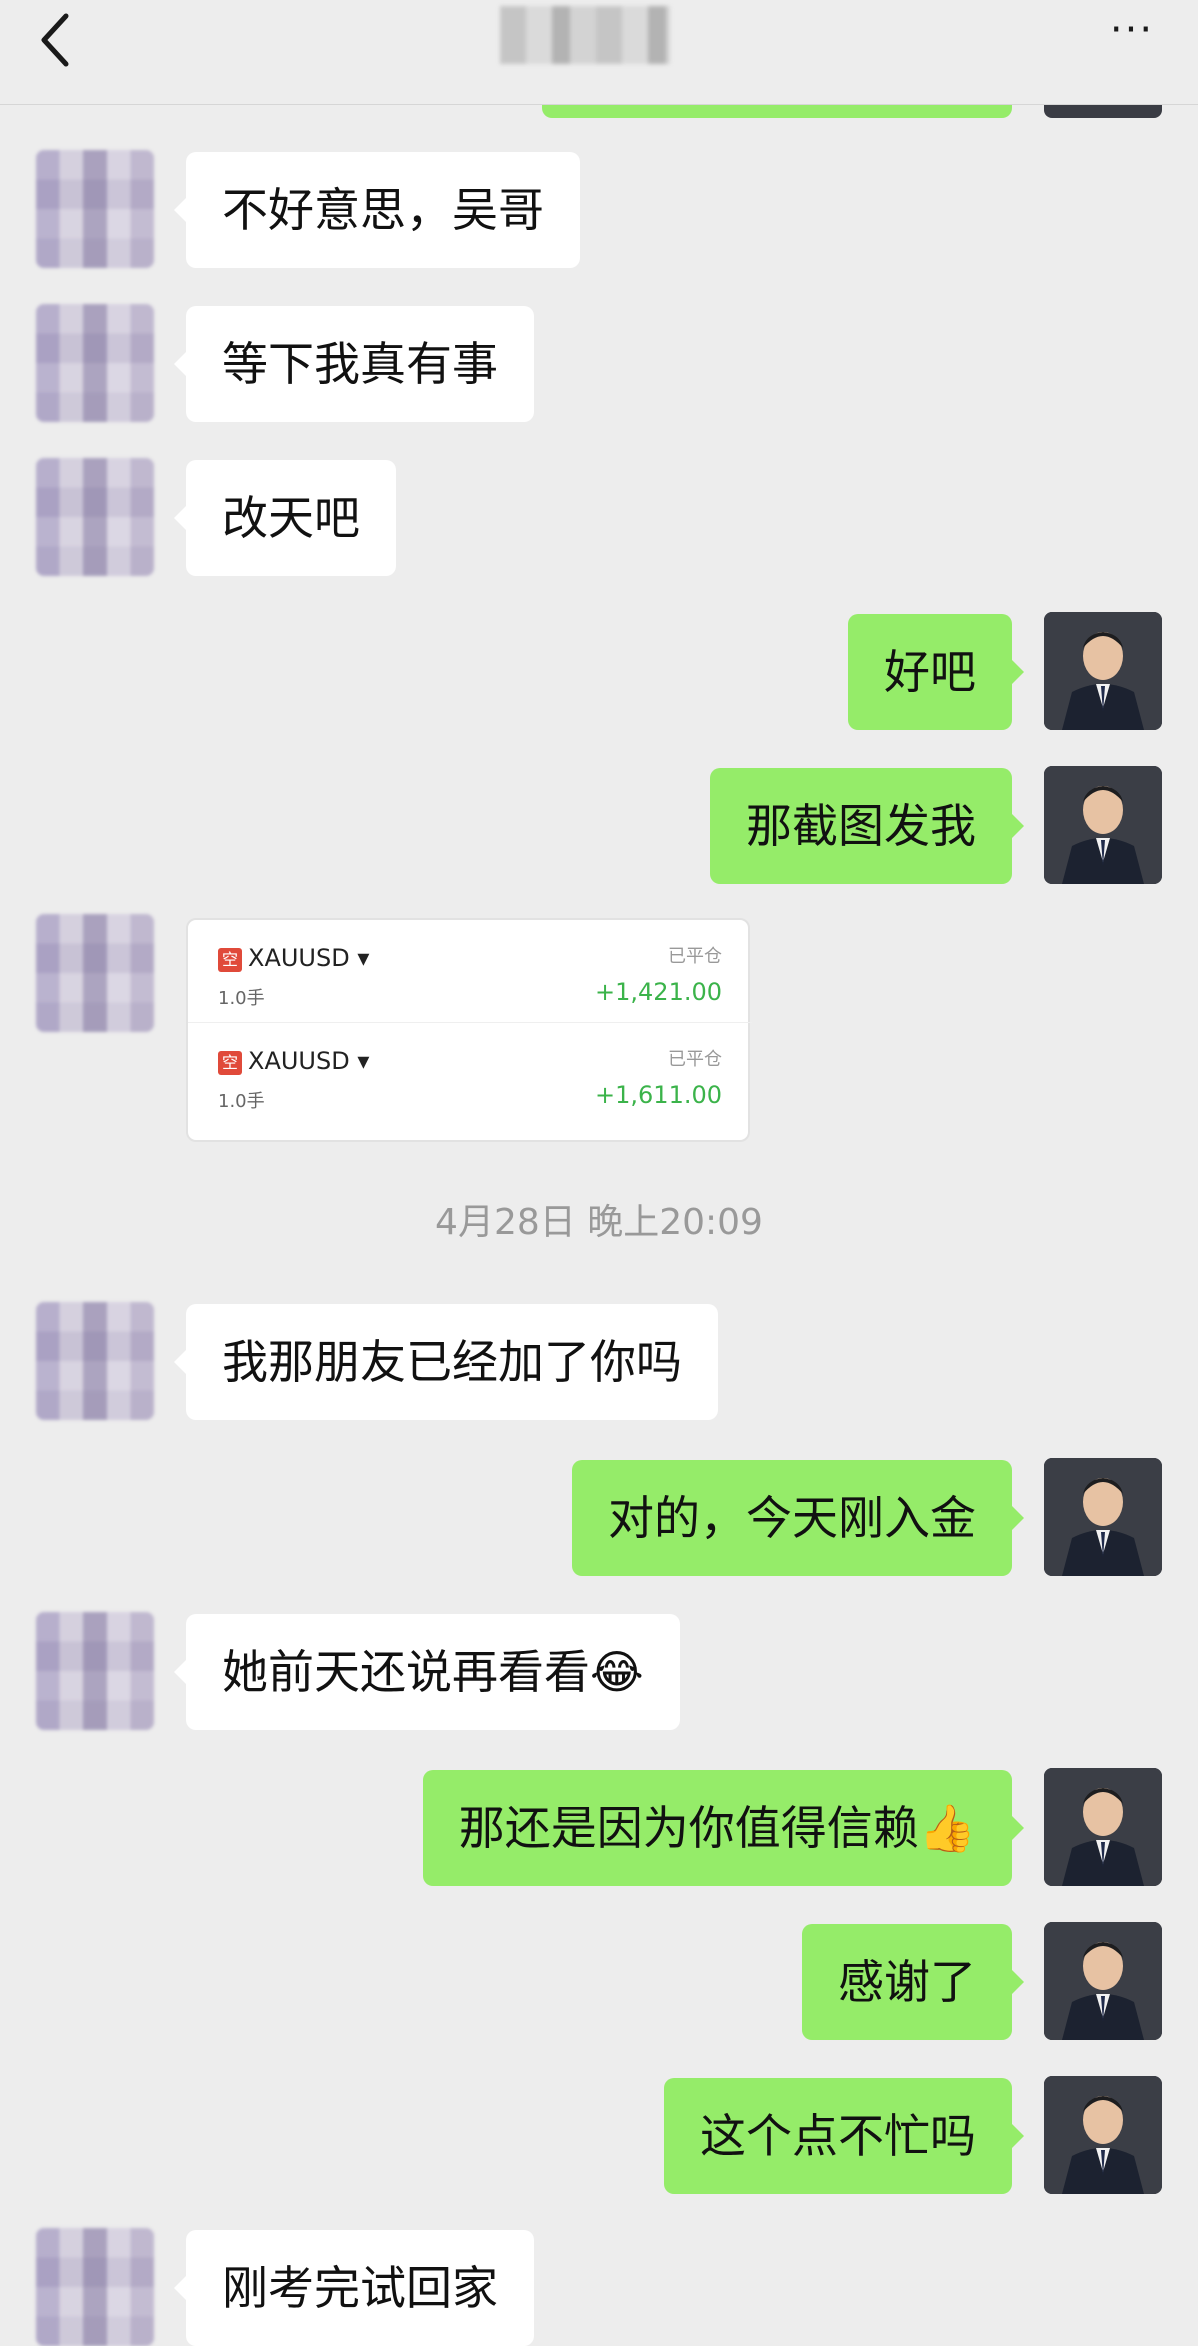 The image size is (1198, 2346). Describe the element at coordinates (658, 1095) in the screenshot. I see `trade-profit: +1,611.00` at that location.